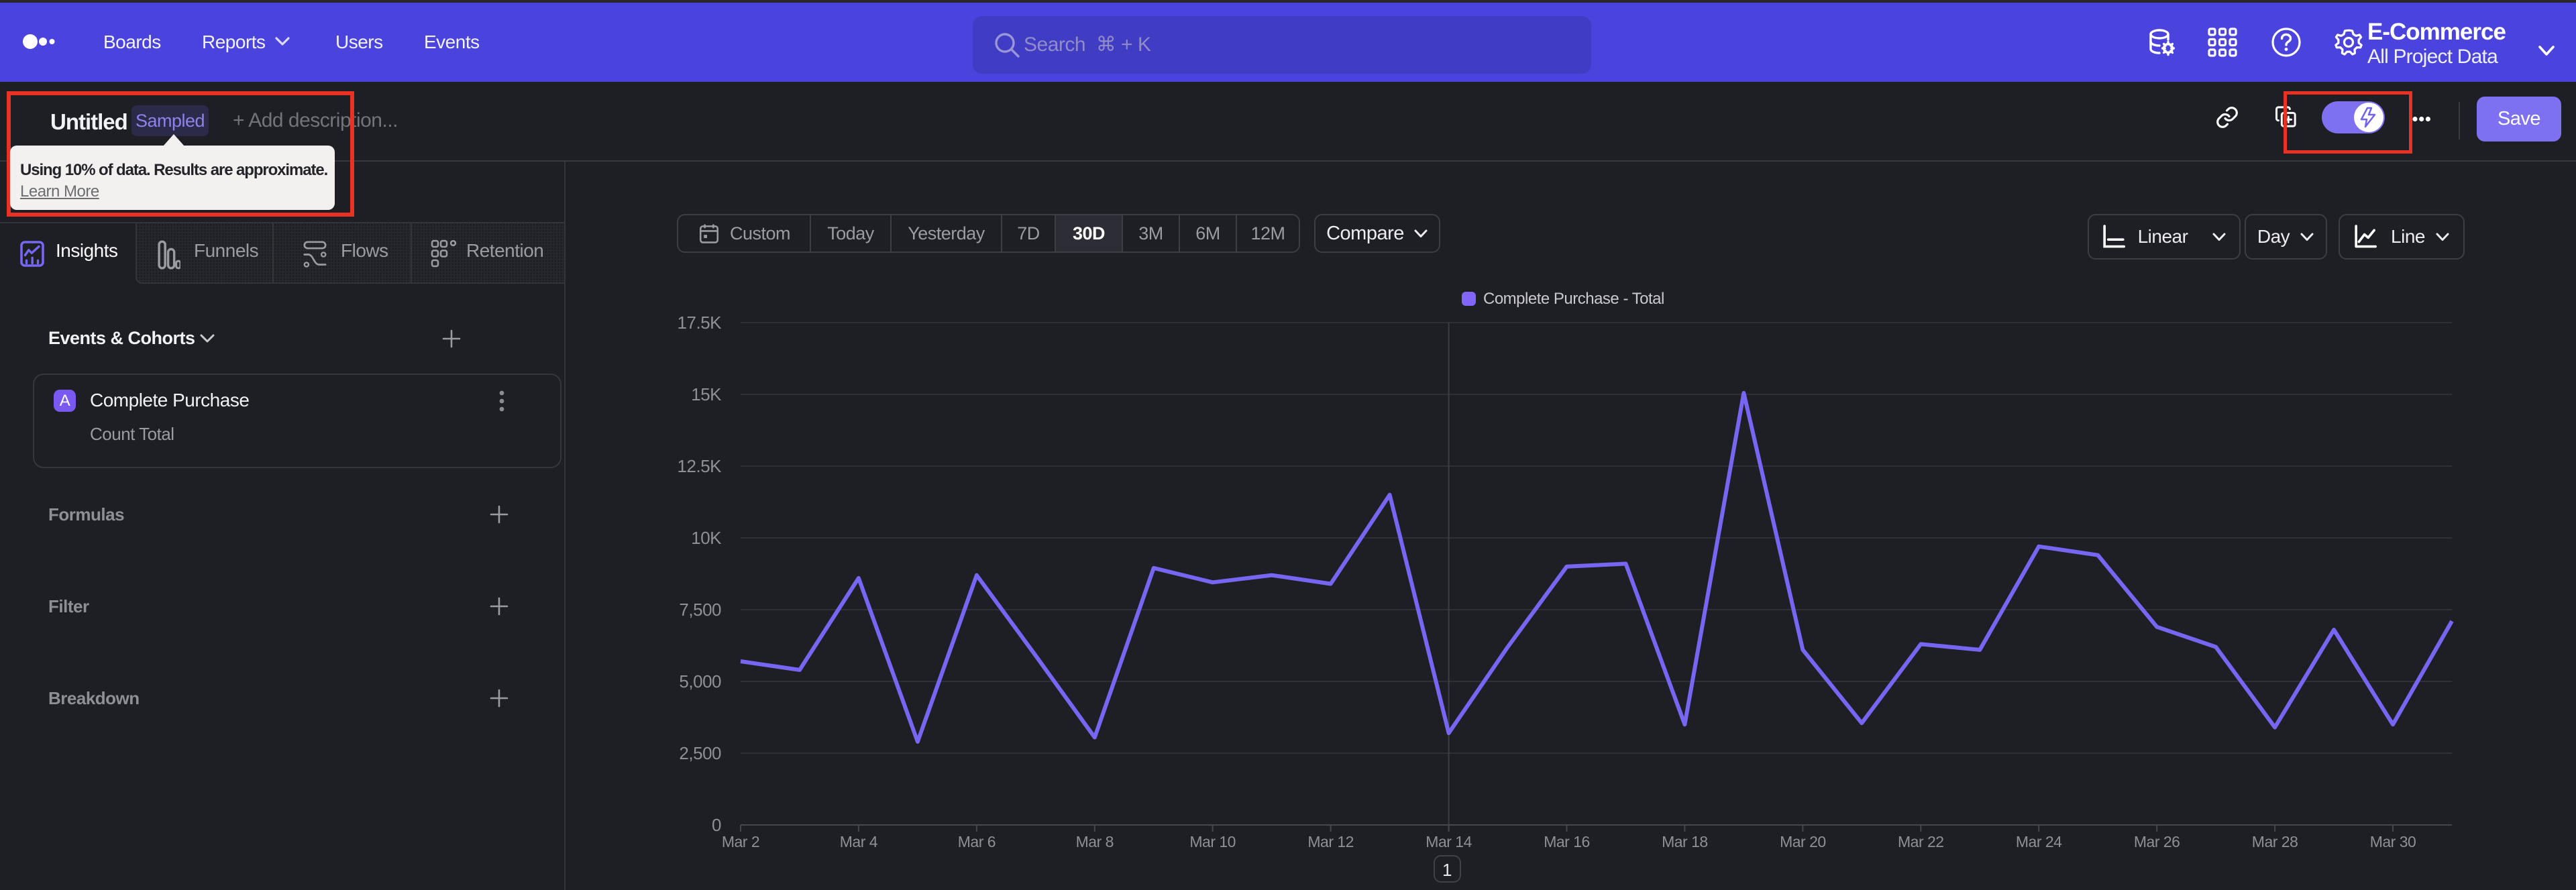 This screenshot has height=890, width=2576. What do you see at coordinates (700, 323) in the screenshot?
I see `svg-text: 17.5K` at bounding box center [700, 323].